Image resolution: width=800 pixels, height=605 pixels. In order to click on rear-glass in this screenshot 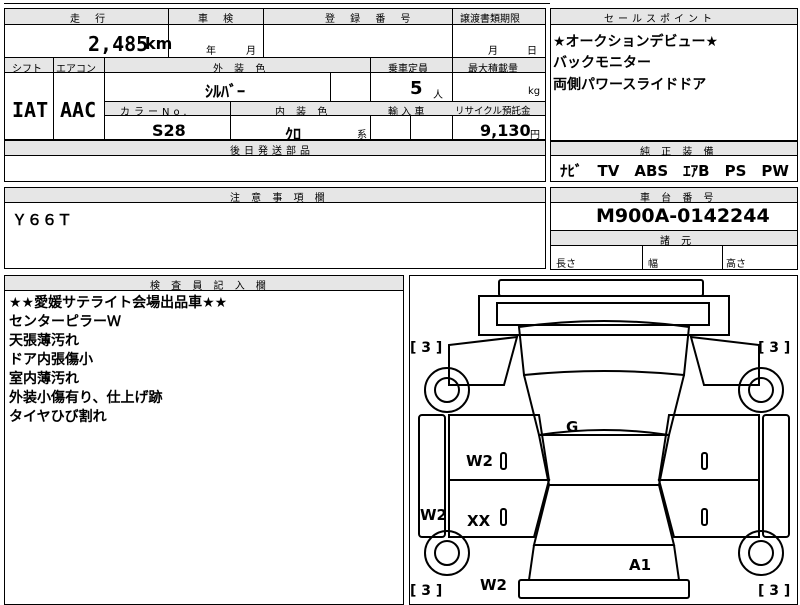, I will do `click(604, 515)`.